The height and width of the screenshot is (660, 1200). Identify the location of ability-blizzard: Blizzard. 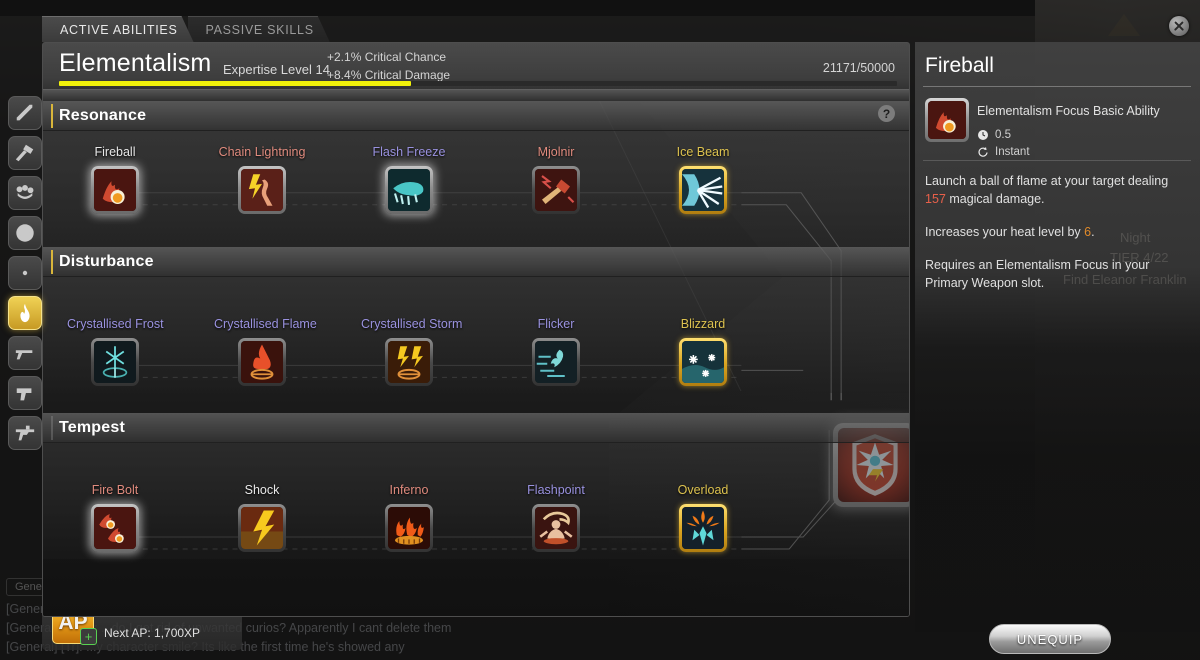
(703, 351).